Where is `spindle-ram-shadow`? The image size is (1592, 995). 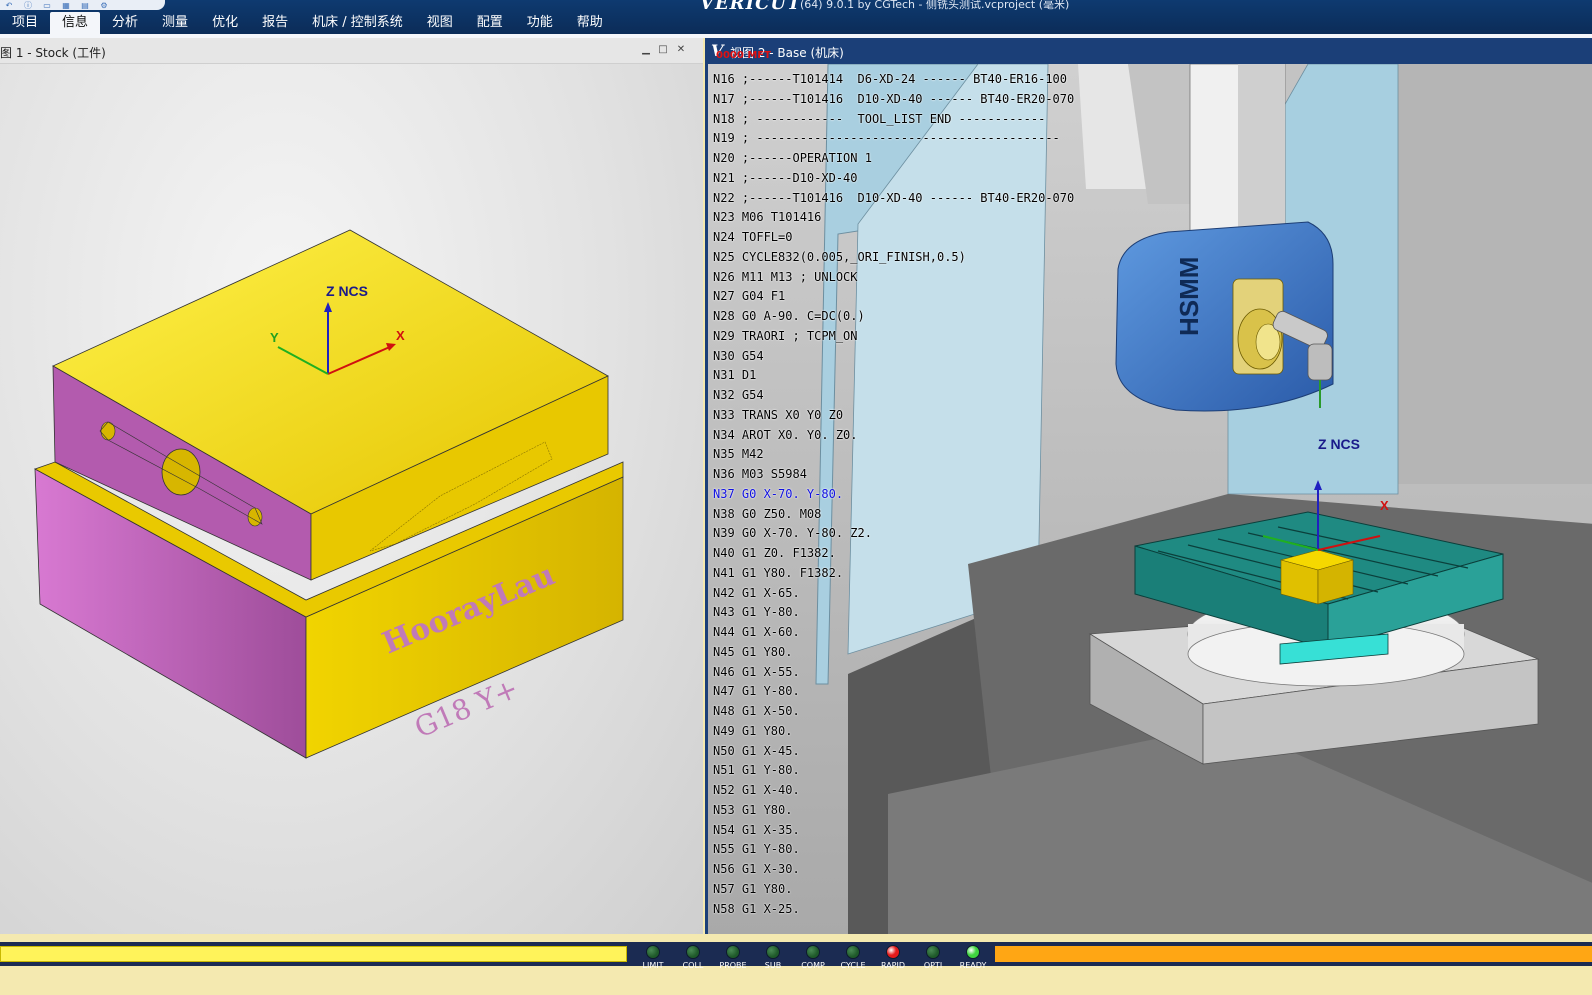
spindle-ram-shadow is located at coordinates (1261, 149).